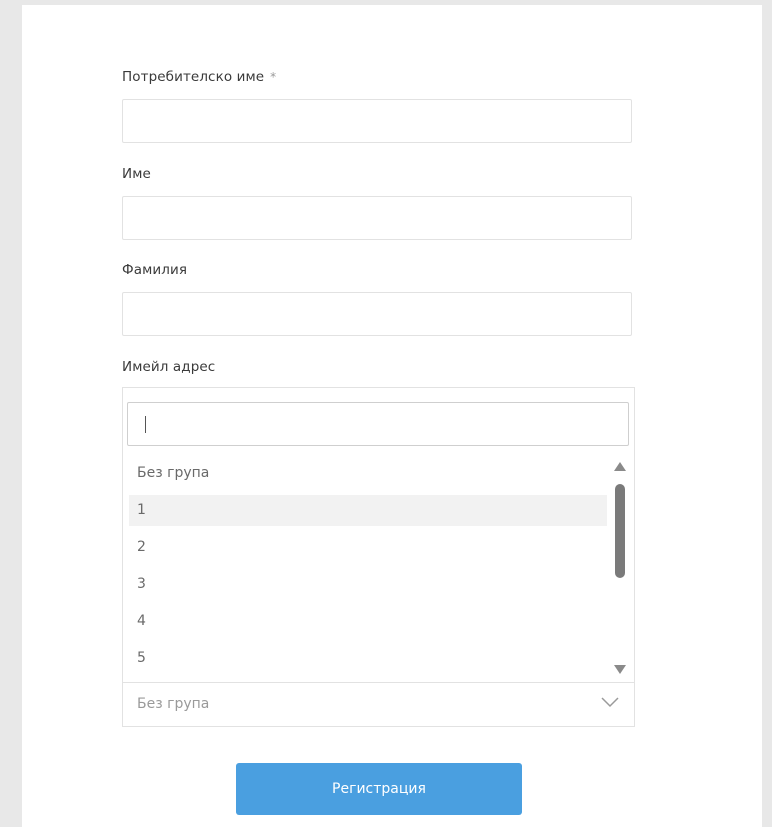 Image resolution: width=772 pixels, height=827 pixels. I want to click on first-name-label: Име, so click(136, 174).